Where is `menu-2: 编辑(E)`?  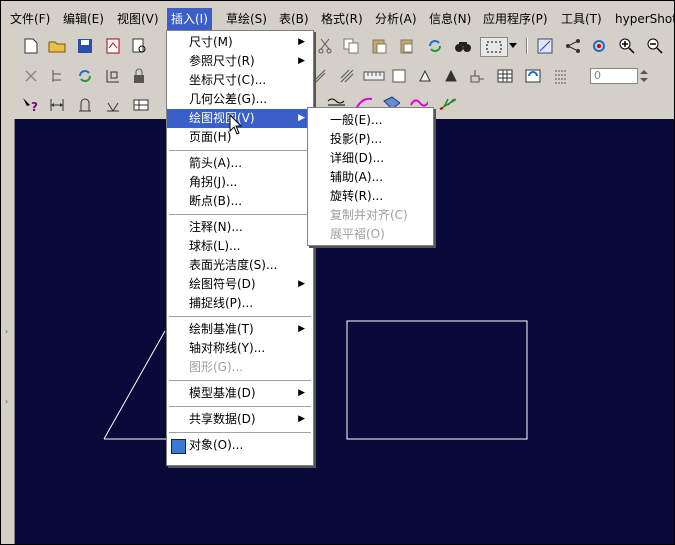 menu-2: 编辑(E) is located at coordinates (83, 19).